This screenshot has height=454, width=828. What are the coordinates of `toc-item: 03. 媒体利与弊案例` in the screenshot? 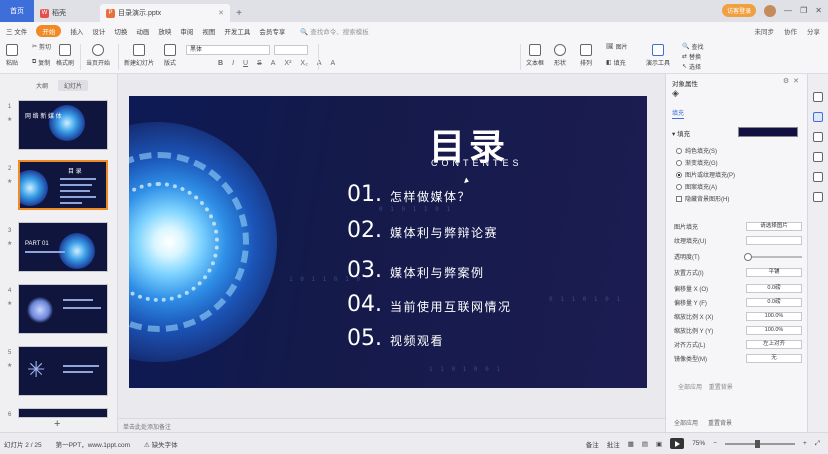 It's located at (416, 270).